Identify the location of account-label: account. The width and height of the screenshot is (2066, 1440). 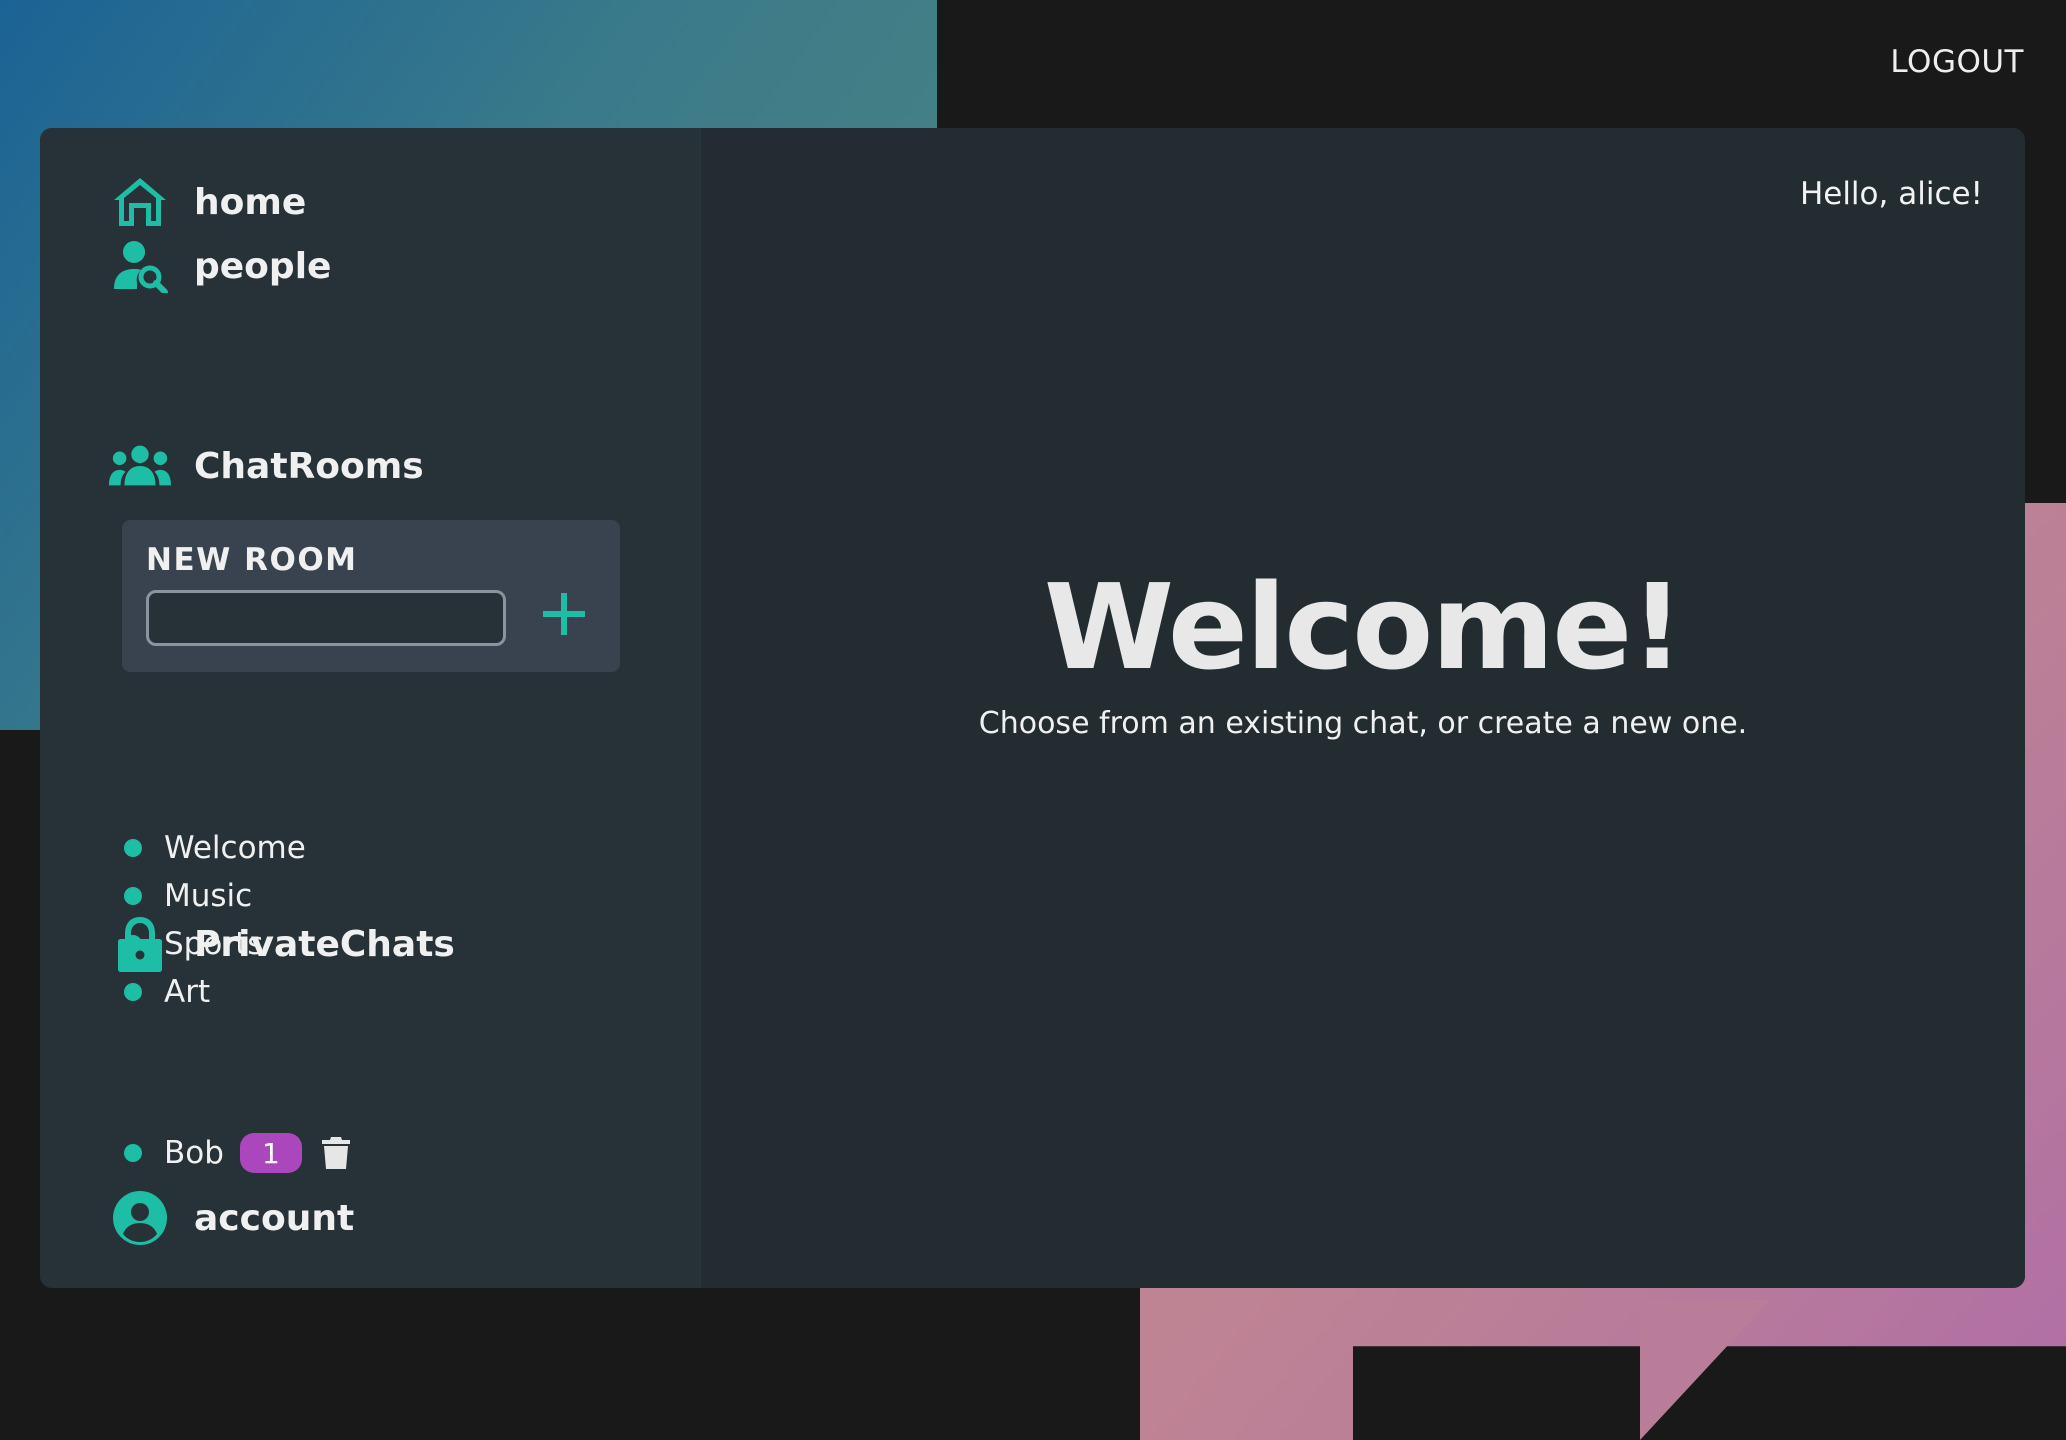
(274, 1218).